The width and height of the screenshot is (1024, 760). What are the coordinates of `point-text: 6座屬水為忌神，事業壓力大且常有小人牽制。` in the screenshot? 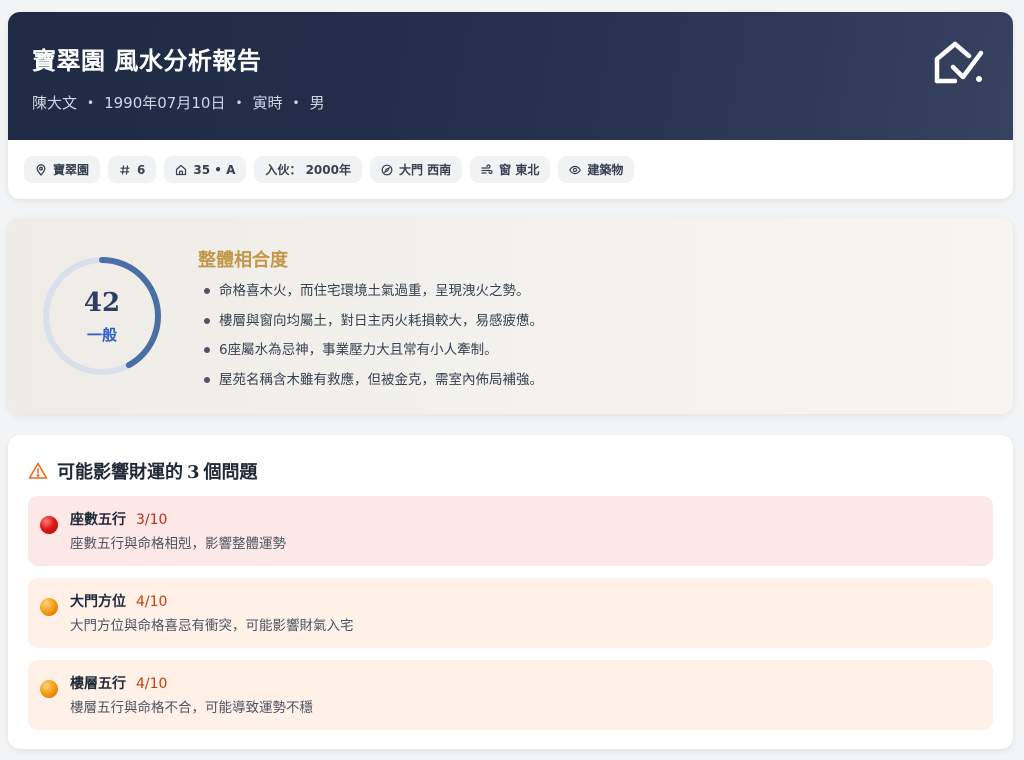 It's located at (358, 350).